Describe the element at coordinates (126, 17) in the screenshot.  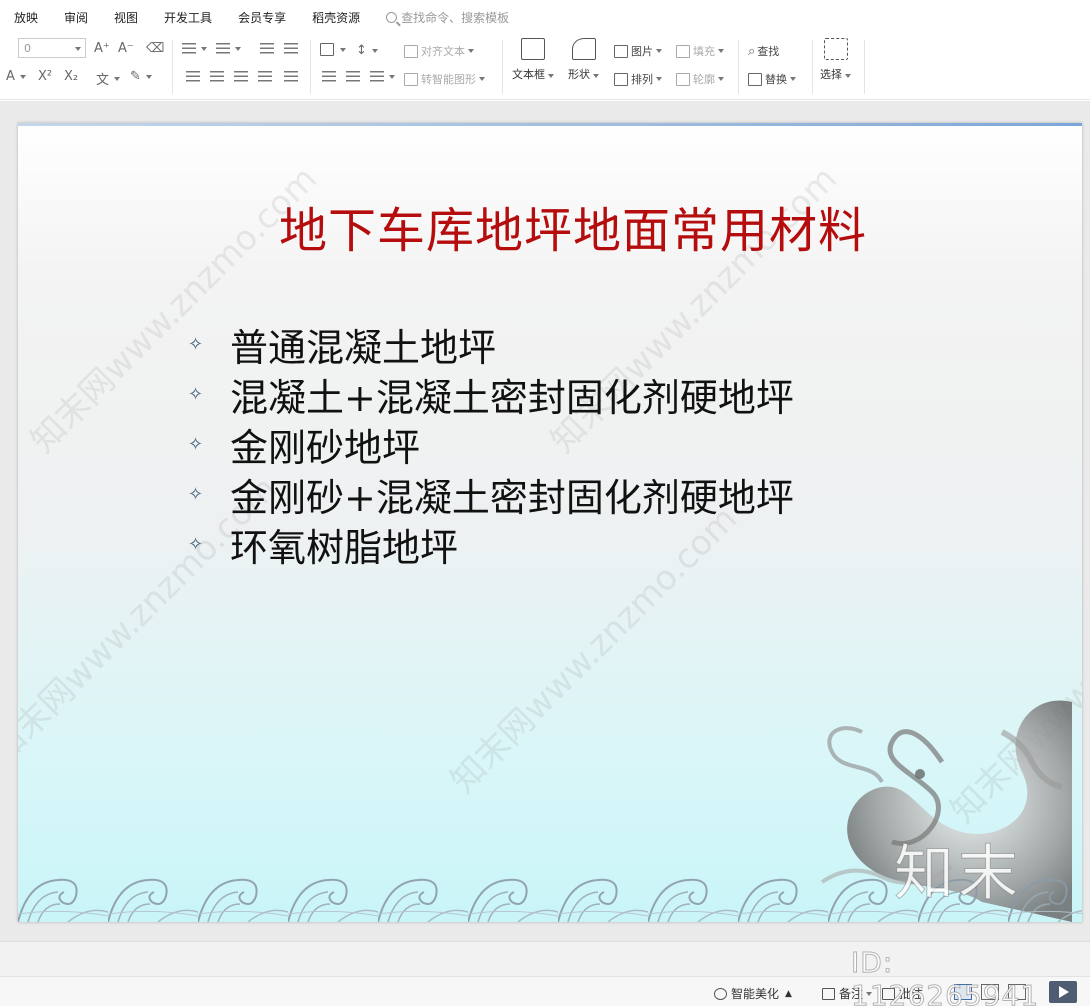
I see `menu-view: 视图` at that location.